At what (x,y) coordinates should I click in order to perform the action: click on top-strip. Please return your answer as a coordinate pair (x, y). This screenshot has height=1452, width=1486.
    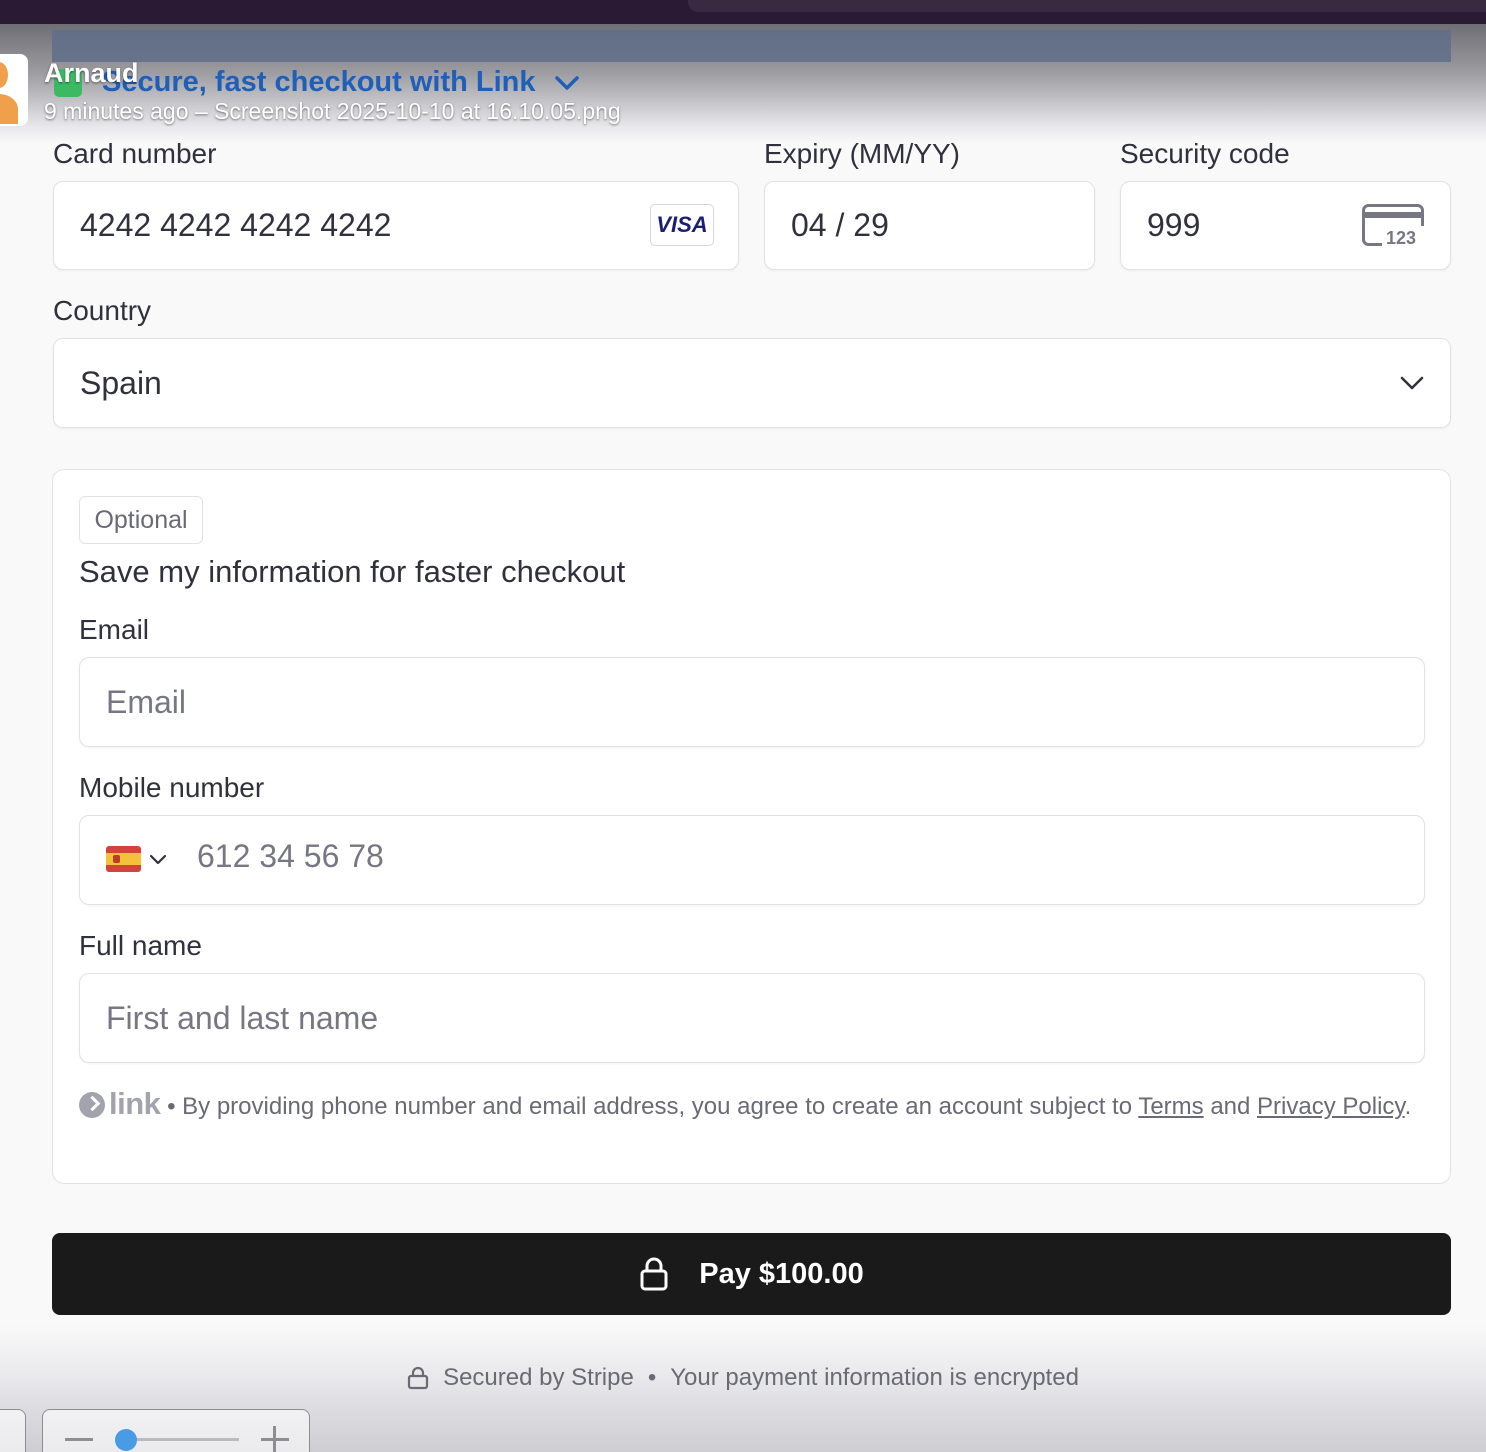
    Looking at the image, I should click on (751, 46).